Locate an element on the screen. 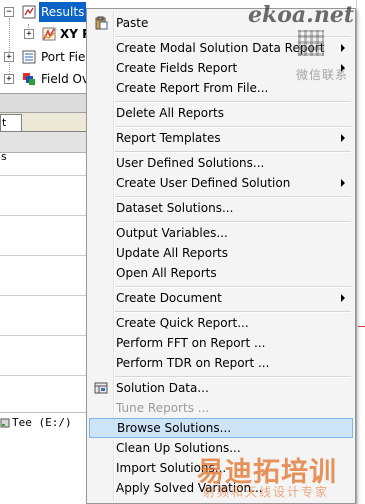 This screenshot has height=504, width=365. tree-item-field-overlays: + Field Ov is located at coordinates (50, 79).